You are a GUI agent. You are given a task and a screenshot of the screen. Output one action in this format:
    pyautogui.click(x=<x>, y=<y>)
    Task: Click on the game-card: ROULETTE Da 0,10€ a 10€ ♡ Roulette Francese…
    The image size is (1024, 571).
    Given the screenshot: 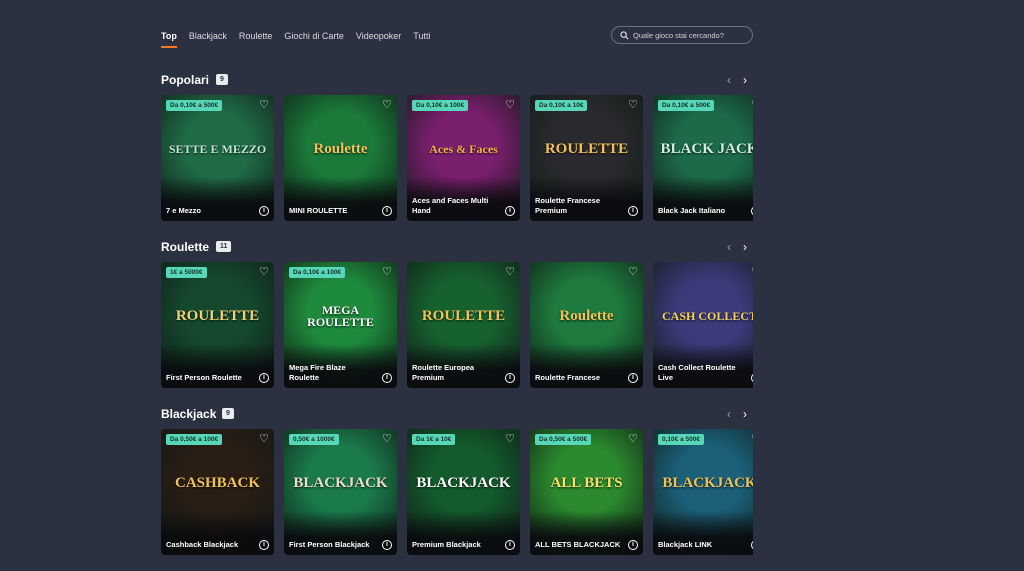 What is the action you would take?
    pyautogui.click(x=586, y=158)
    